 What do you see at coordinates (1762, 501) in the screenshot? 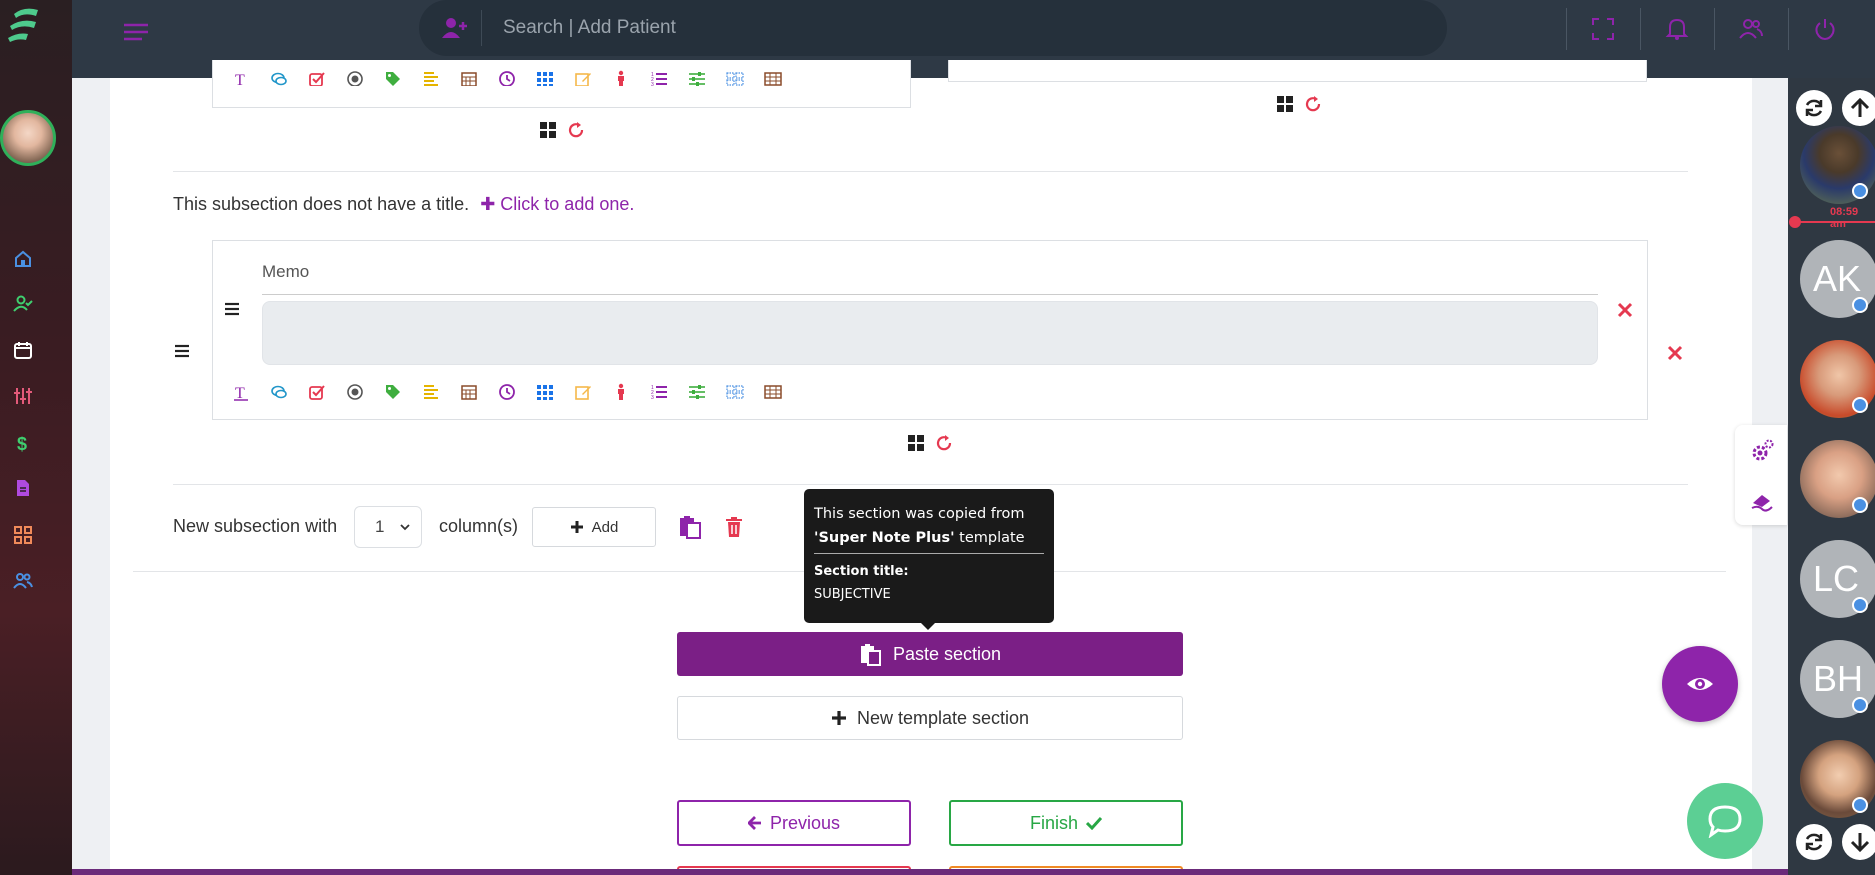
I see `sign-icon` at bounding box center [1762, 501].